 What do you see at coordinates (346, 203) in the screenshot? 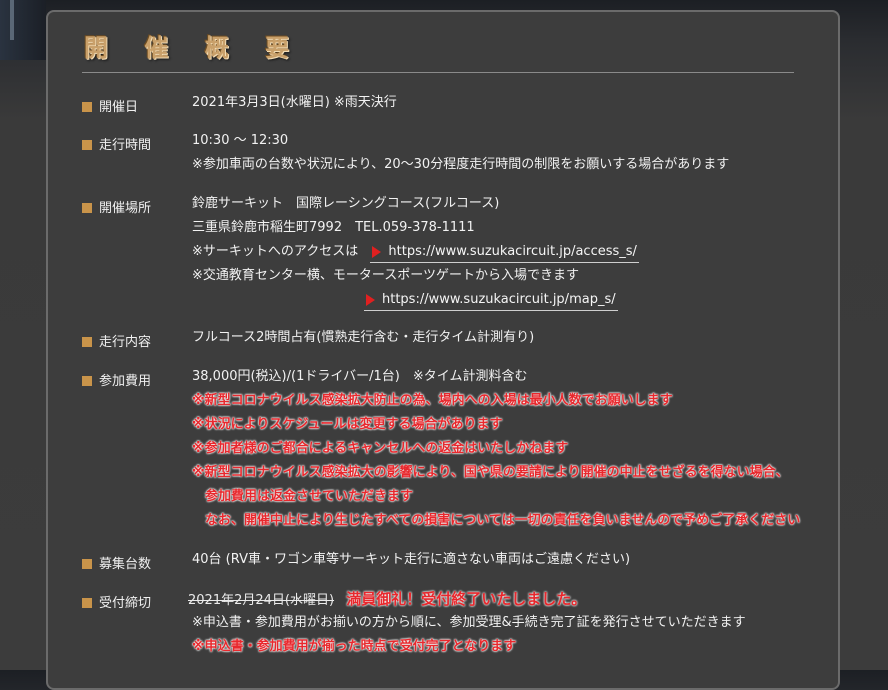
I see `venue-name: 鈴鹿サーキット 国際レーシングコース(フルコース)` at bounding box center [346, 203].